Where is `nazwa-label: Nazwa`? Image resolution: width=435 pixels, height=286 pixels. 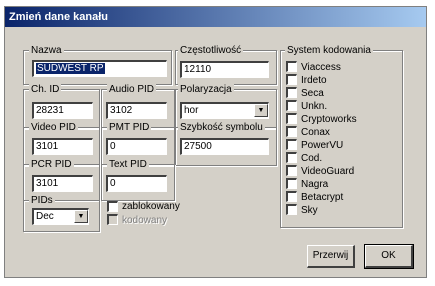
nazwa-label: Nazwa is located at coordinates (46, 50).